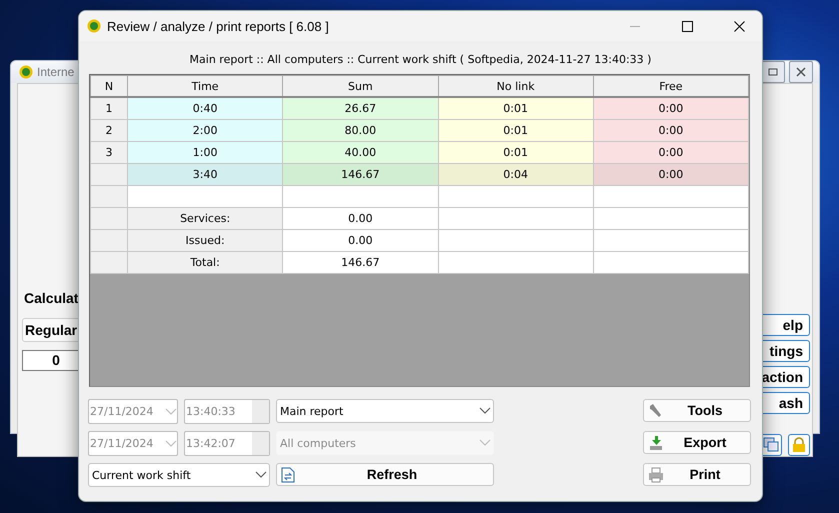 The width and height of the screenshot is (839, 513). I want to click on table-cell: 80.00, so click(360, 131).